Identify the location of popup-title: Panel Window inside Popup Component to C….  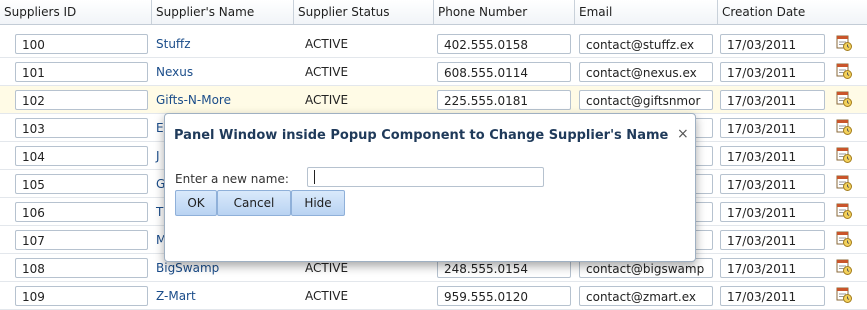
(421, 135).